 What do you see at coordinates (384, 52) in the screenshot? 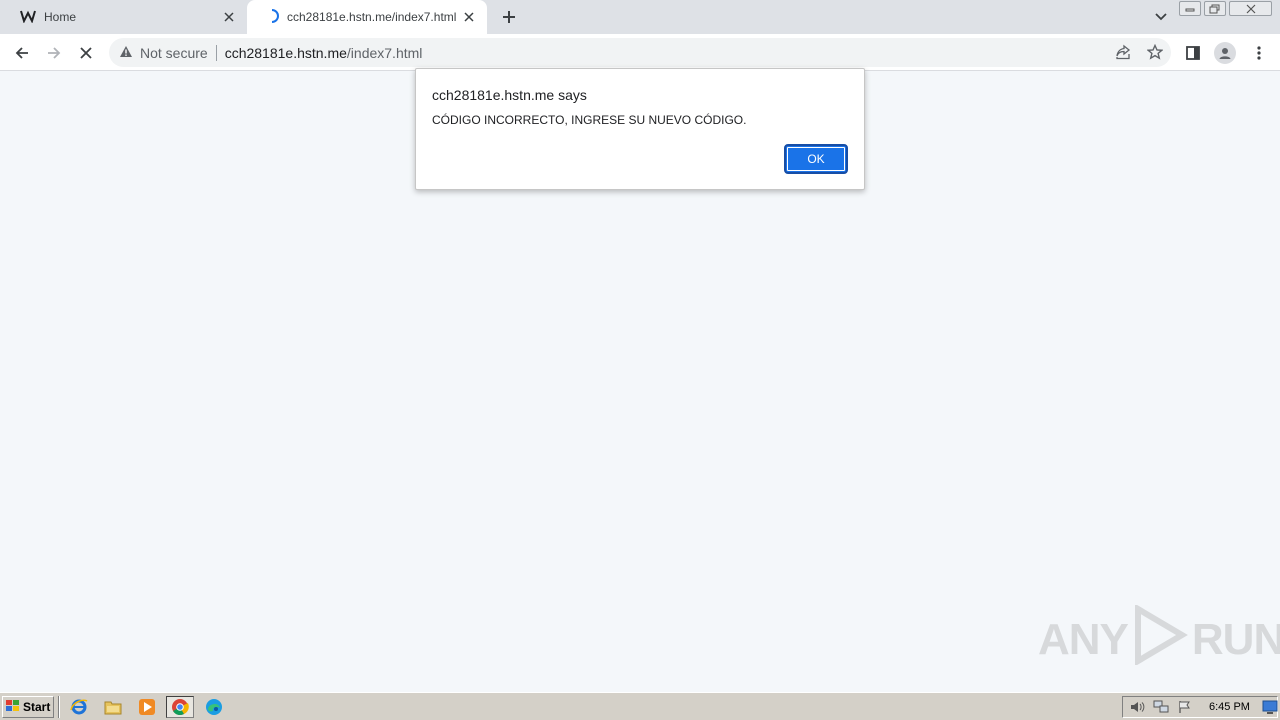
I see `url-path: /index7.html` at bounding box center [384, 52].